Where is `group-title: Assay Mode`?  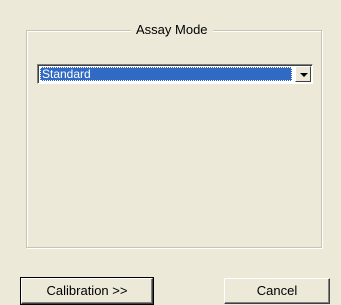
group-title: Assay Mode is located at coordinates (172, 30).